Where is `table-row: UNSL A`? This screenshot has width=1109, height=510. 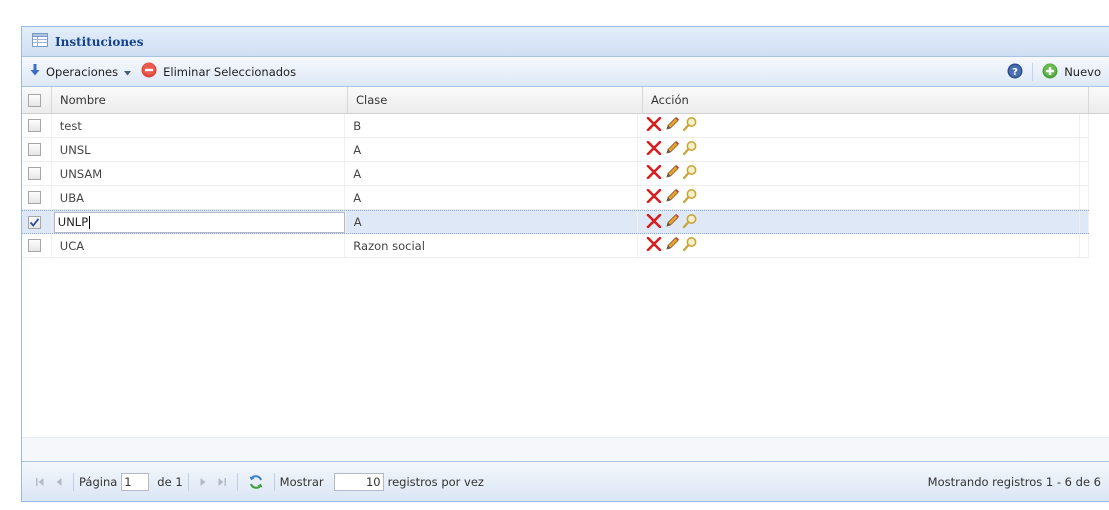 table-row: UNSL A is located at coordinates (555, 150).